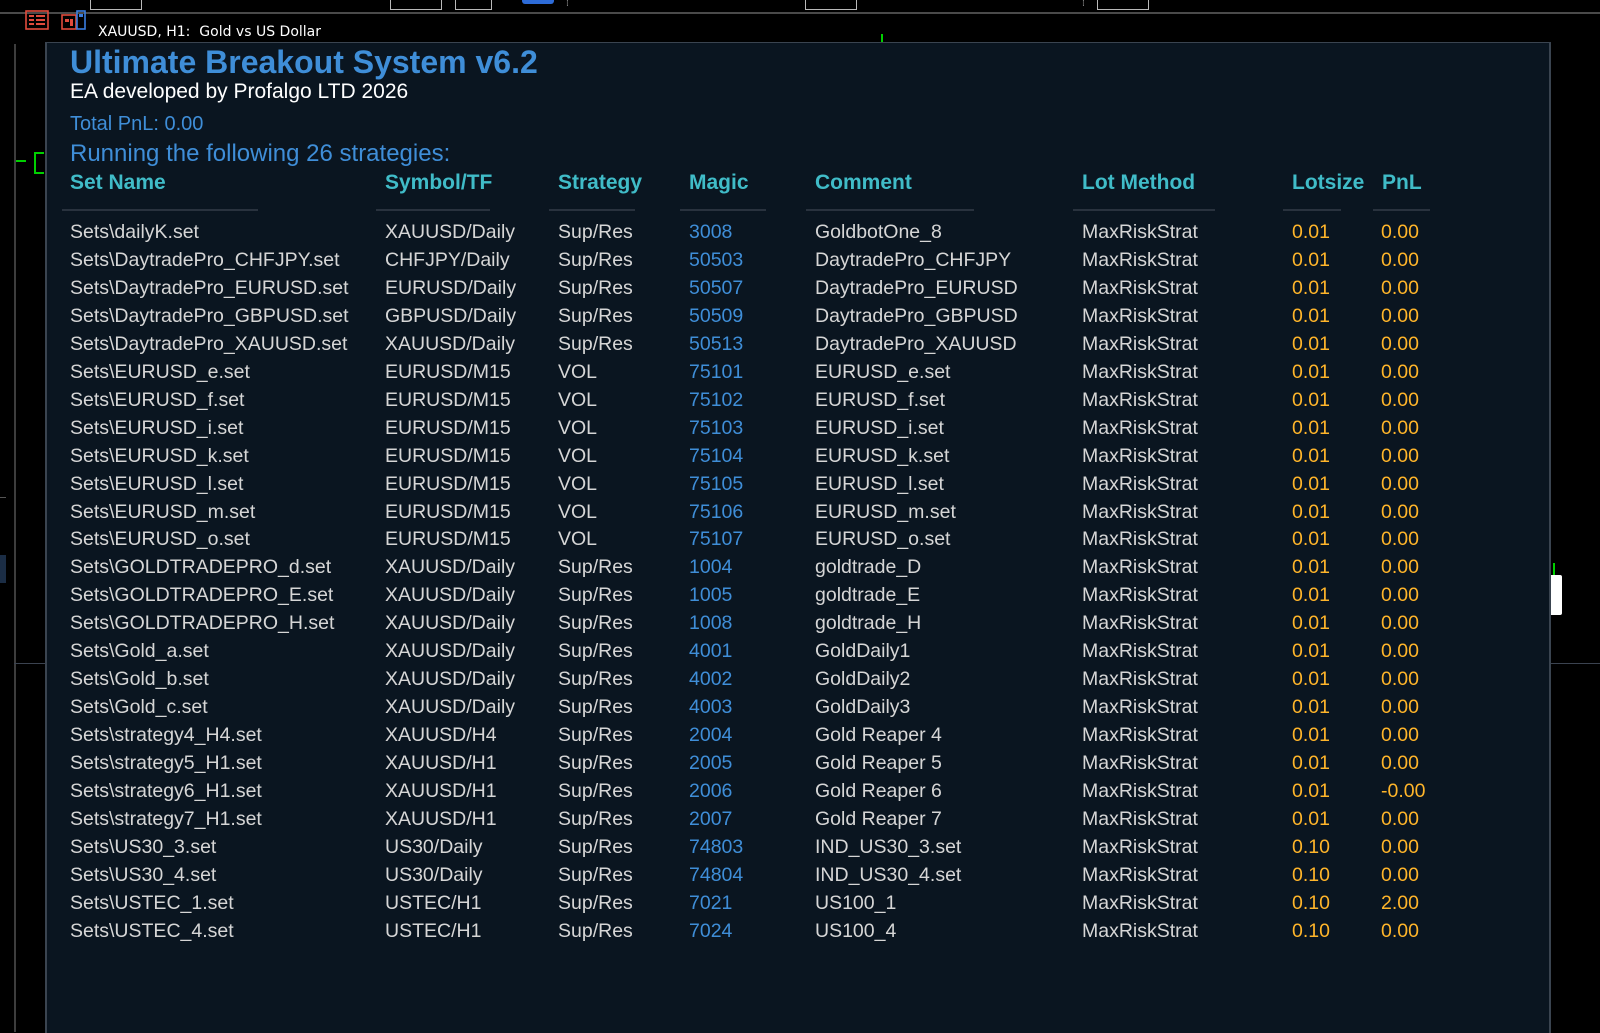 This screenshot has height=1033, width=1600. Describe the element at coordinates (134, 232) in the screenshot. I see `set-name-cell: Sets\dailyK.set` at that location.